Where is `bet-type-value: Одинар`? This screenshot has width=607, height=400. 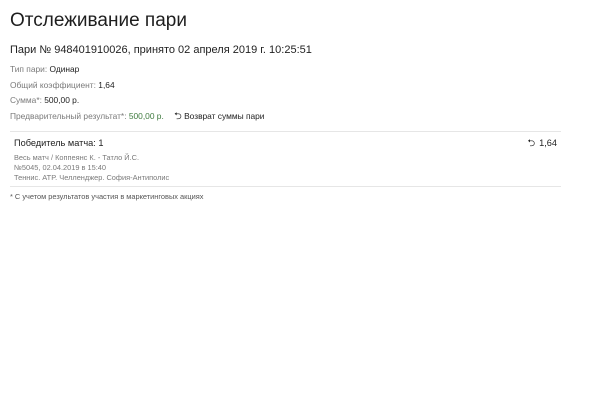
bet-type-value: Одинар is located at coordinates (64, 69).